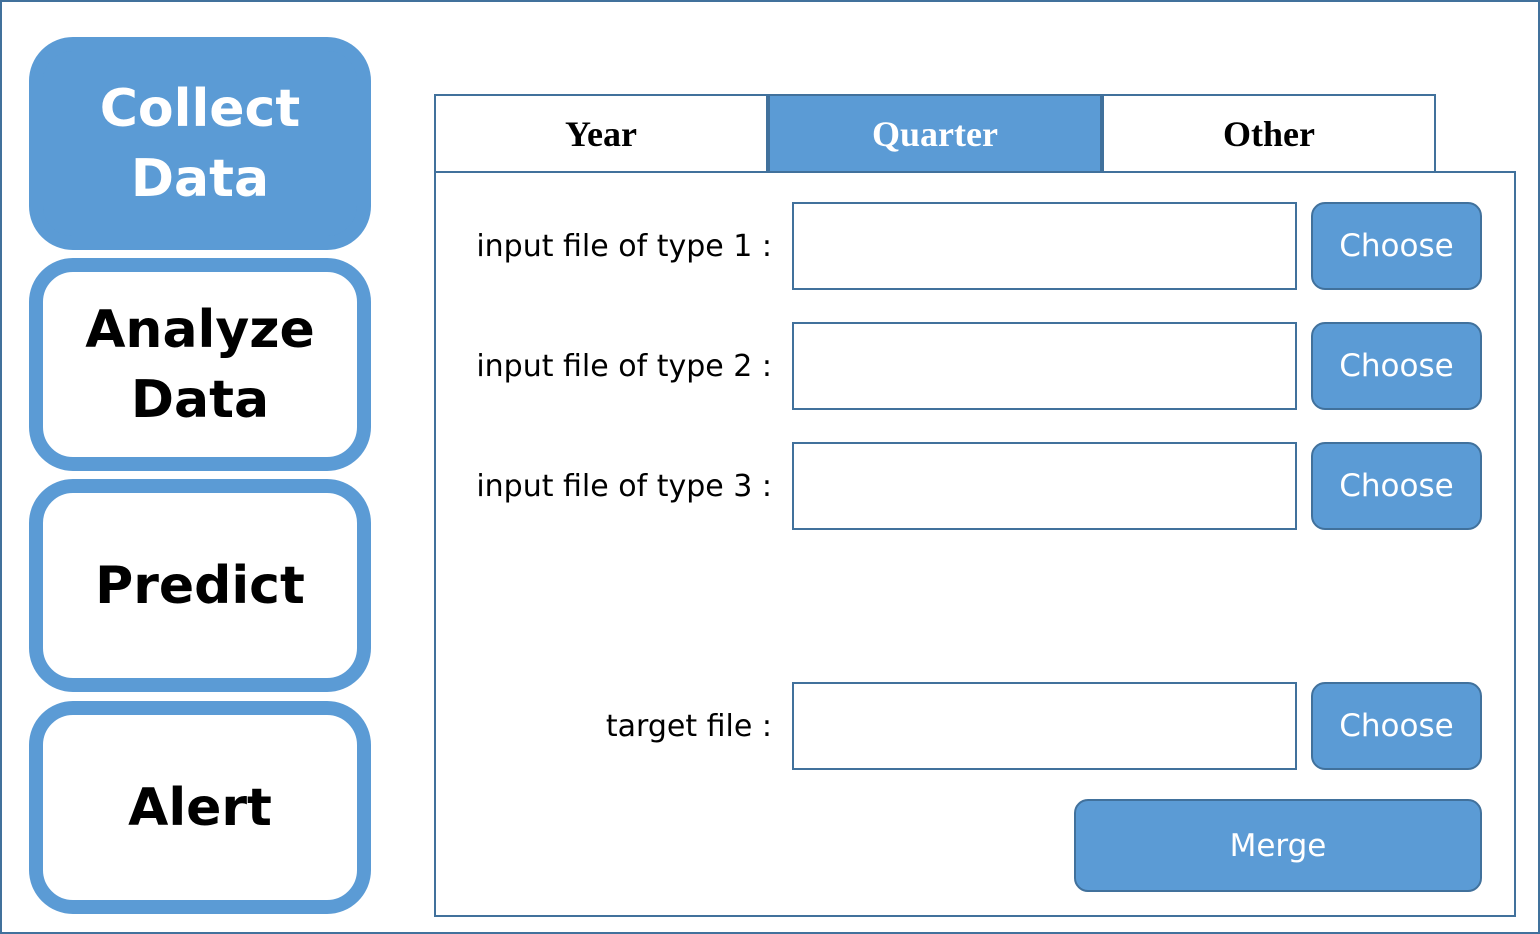 This screenshot has height=934, width=1540. I want to click on target-file-field, so click(1044, 726).